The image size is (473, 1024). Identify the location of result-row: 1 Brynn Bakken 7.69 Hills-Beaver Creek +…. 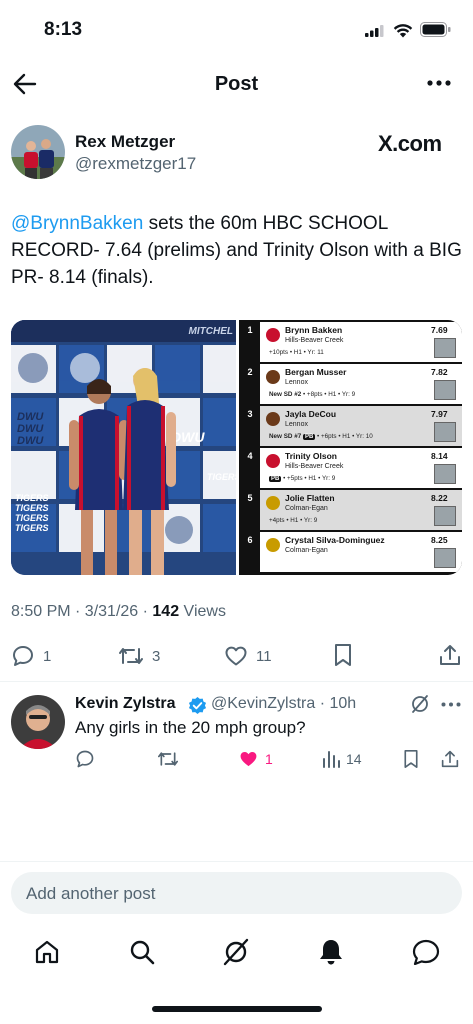
(350, 342).